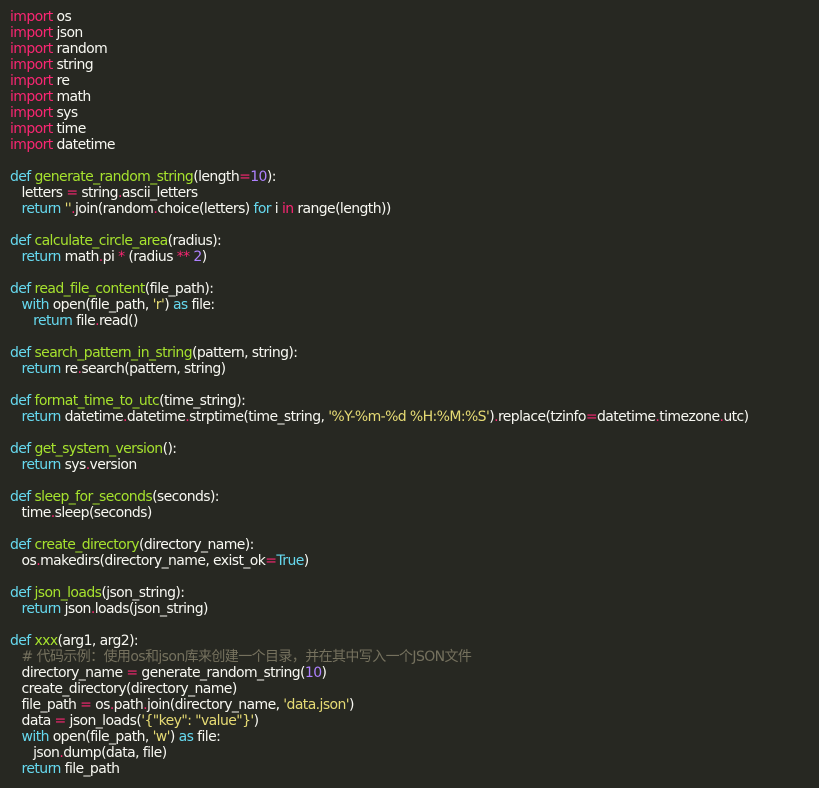 This screenshot has width=819, height=788. Describe the element at coordinates (414, 97) in the screenshot. I see `code-line: import math` at that location.